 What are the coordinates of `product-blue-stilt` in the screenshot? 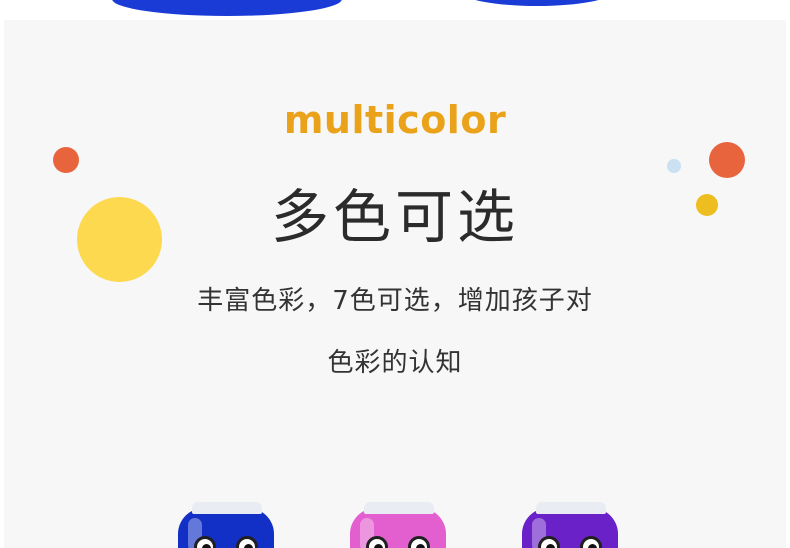 It's located at (226, 525).